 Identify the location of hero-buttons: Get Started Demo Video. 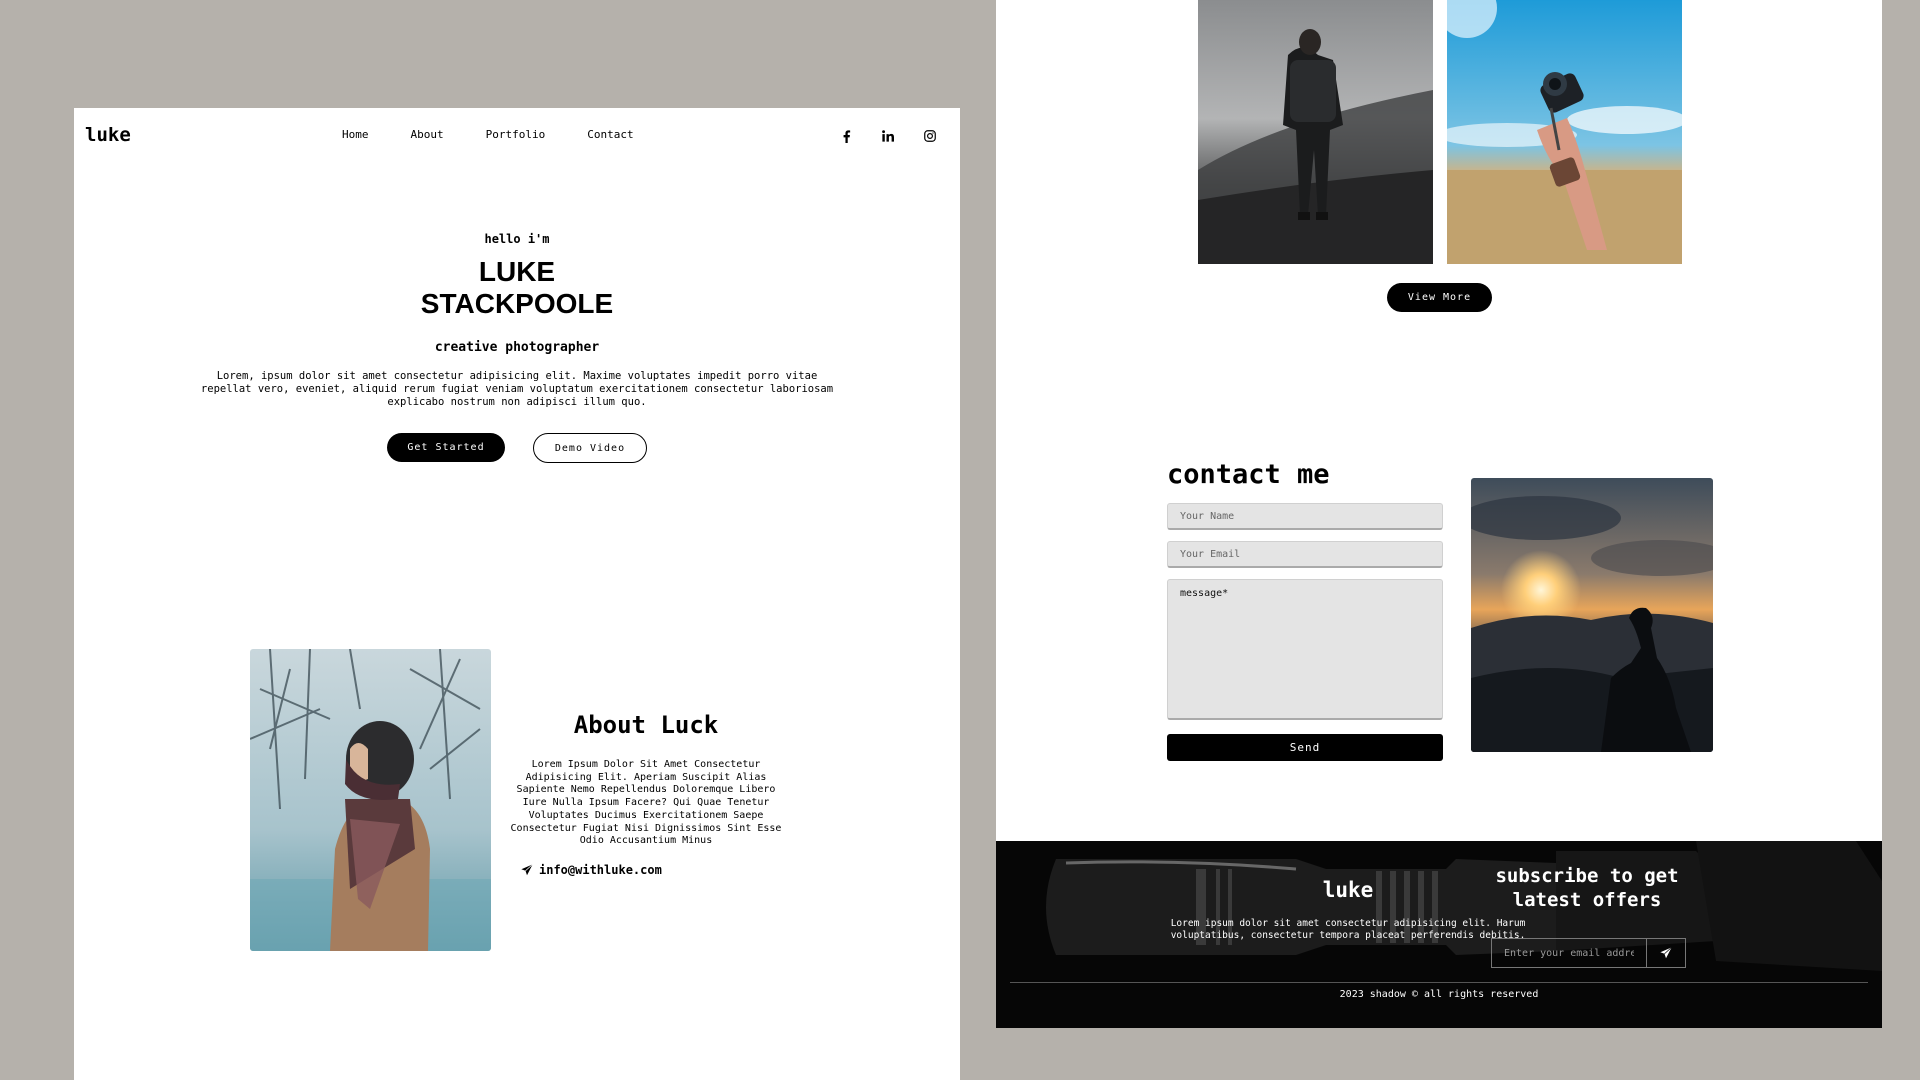
(517, 448).